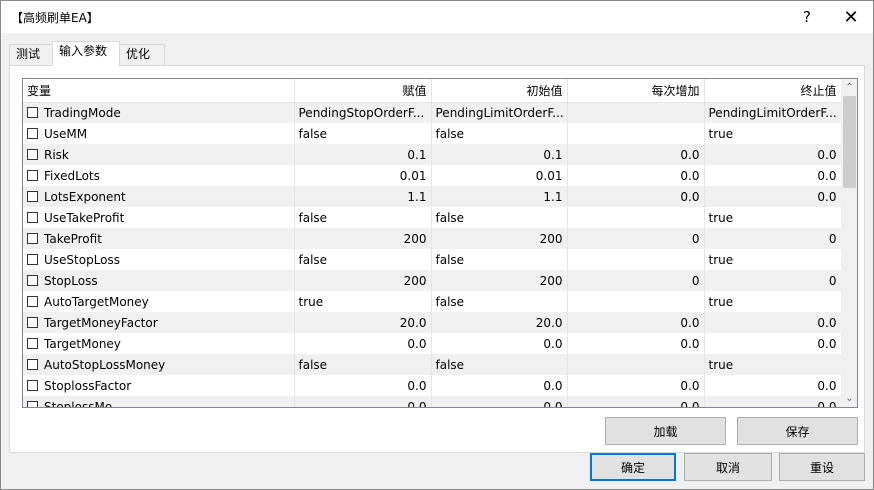 This screenshot has width=874, height=490. Describe the element at coordinates (159, 322) in the screenshot. I see `variable-cell: TargetMoneyFactor` at that location.